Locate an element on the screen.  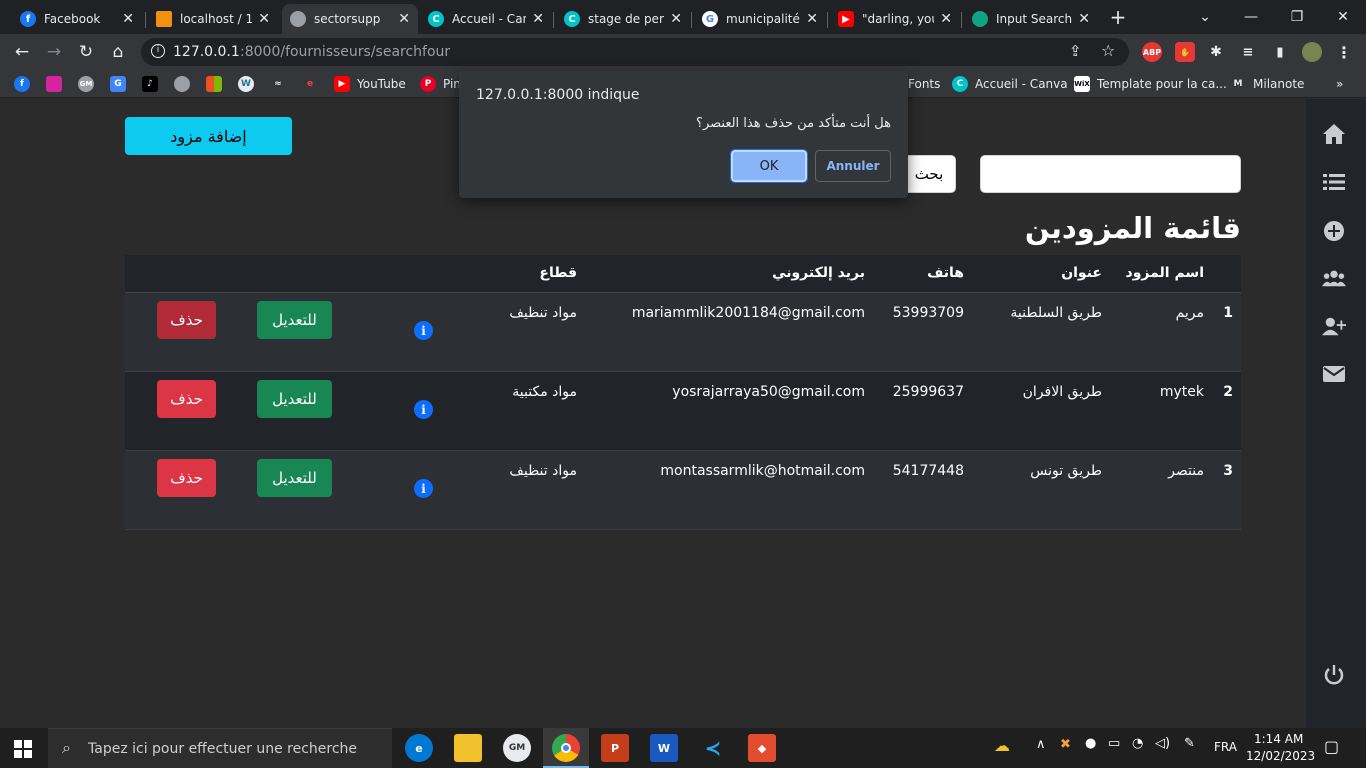
bookmark-tiktok: ♪ is located at coordinates (153, 84).